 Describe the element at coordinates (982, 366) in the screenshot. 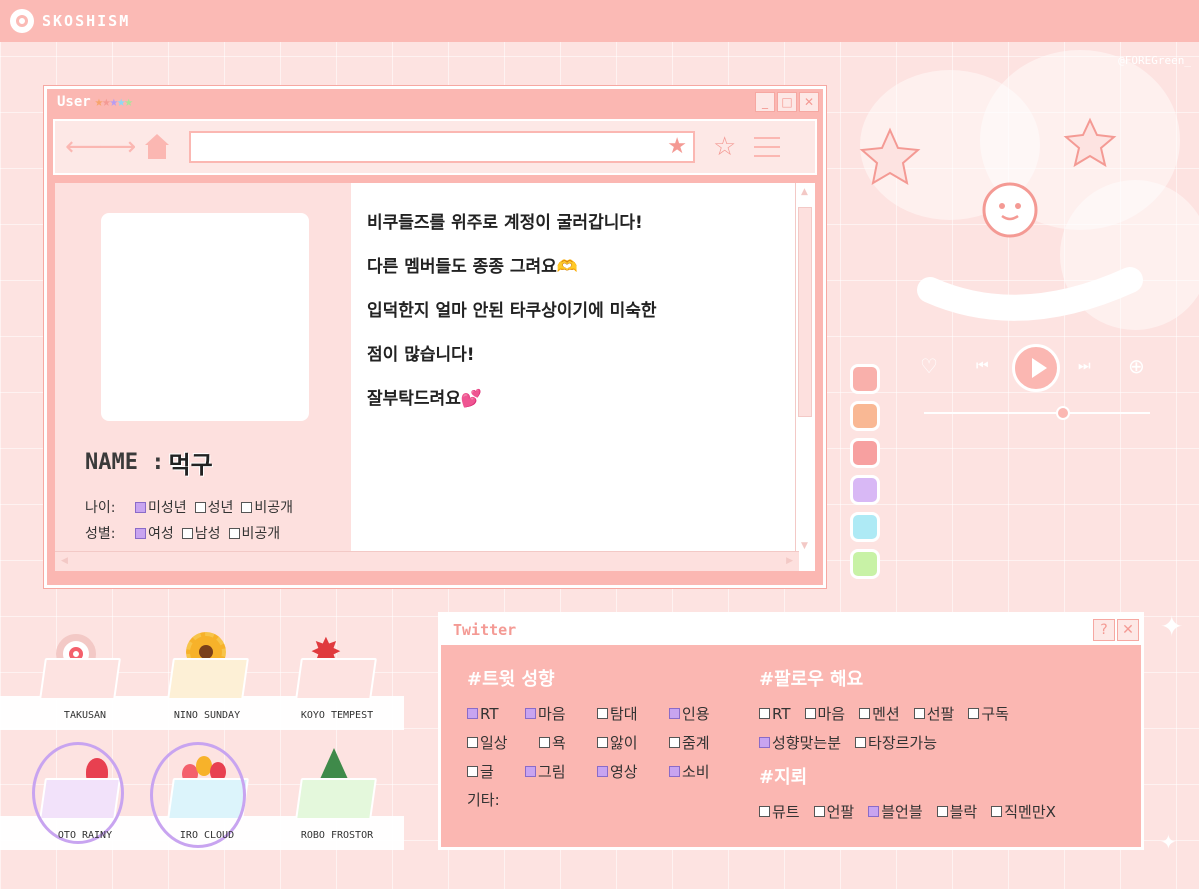

I see `previous-track-icon: ⏮` at that location.